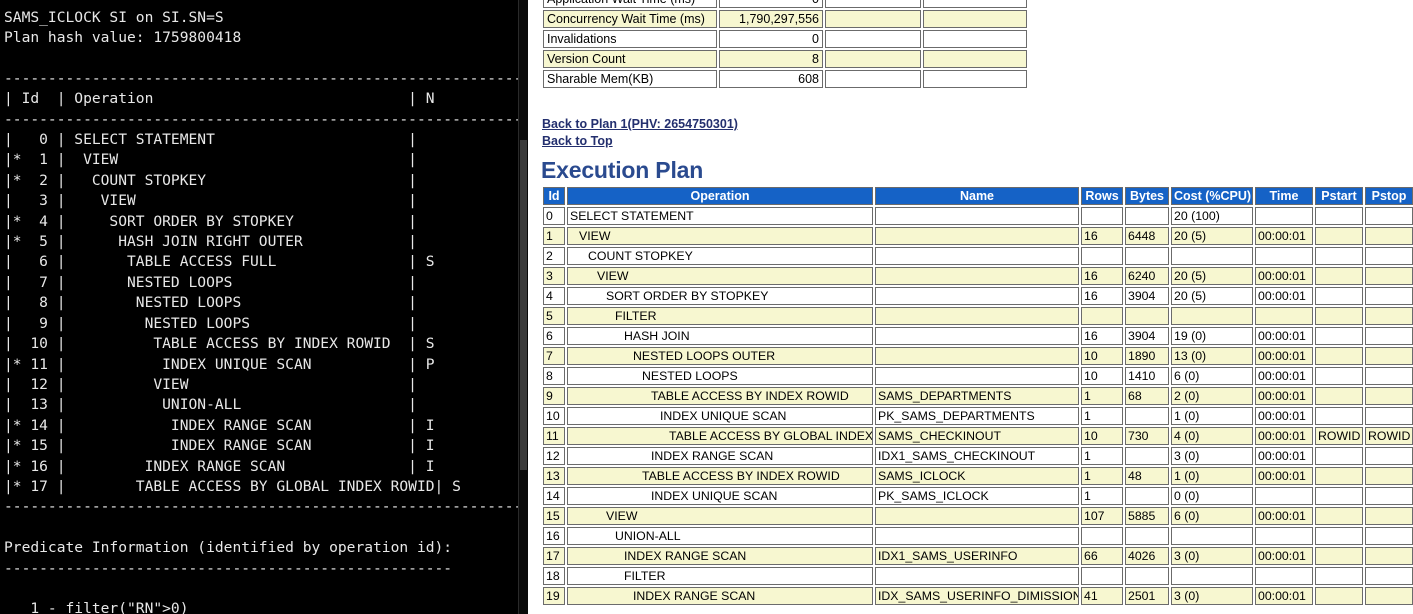 This screenshot has height=614, width=1413. What do you see at coordinates (630, 59) in the screenshot?
I see `stats-label-cell: Version Count` at bounding box center [630, 59].